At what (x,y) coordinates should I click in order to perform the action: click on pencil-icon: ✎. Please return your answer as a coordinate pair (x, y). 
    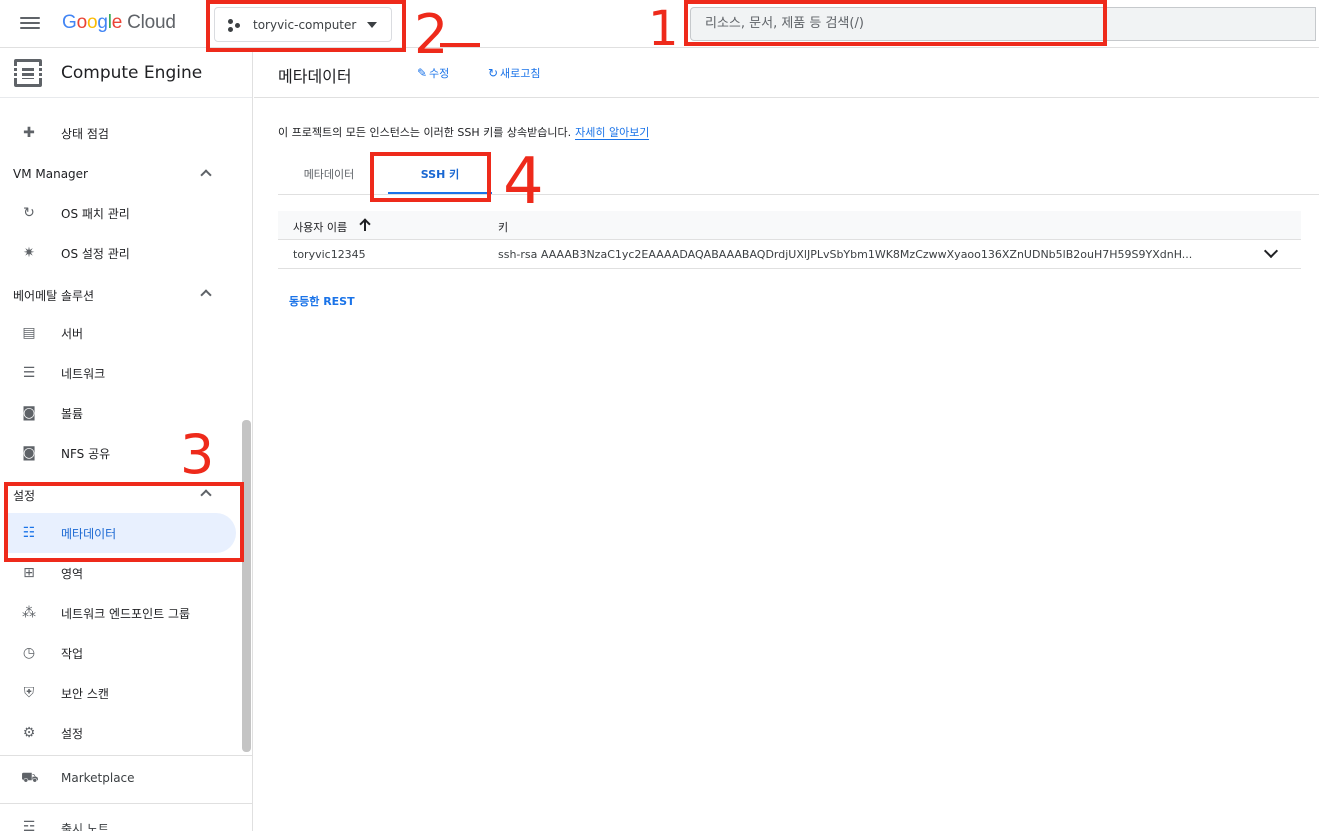
    Looking at the image, I should click on (422, 73).